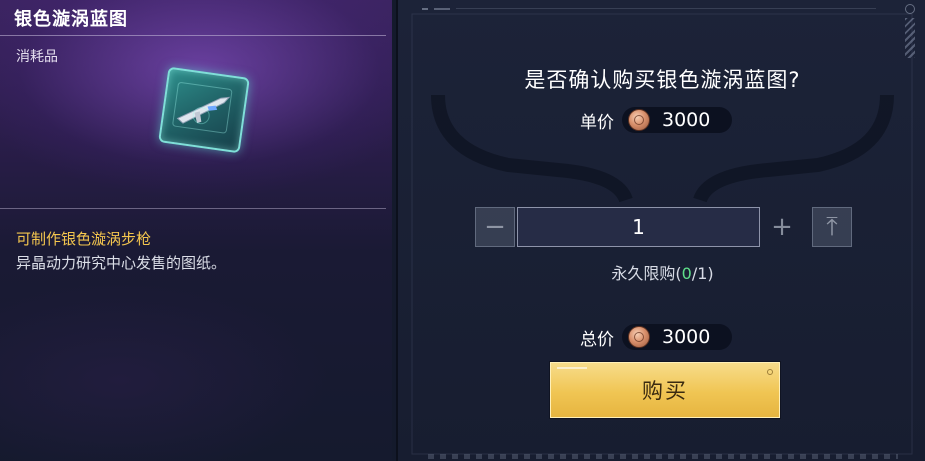 The width and height of the screenshot is (925, 461). What do you see at coordinates (686, 337) in the screenshot?
I see `total-price-value: 3000` at bounding box center [686, 337].